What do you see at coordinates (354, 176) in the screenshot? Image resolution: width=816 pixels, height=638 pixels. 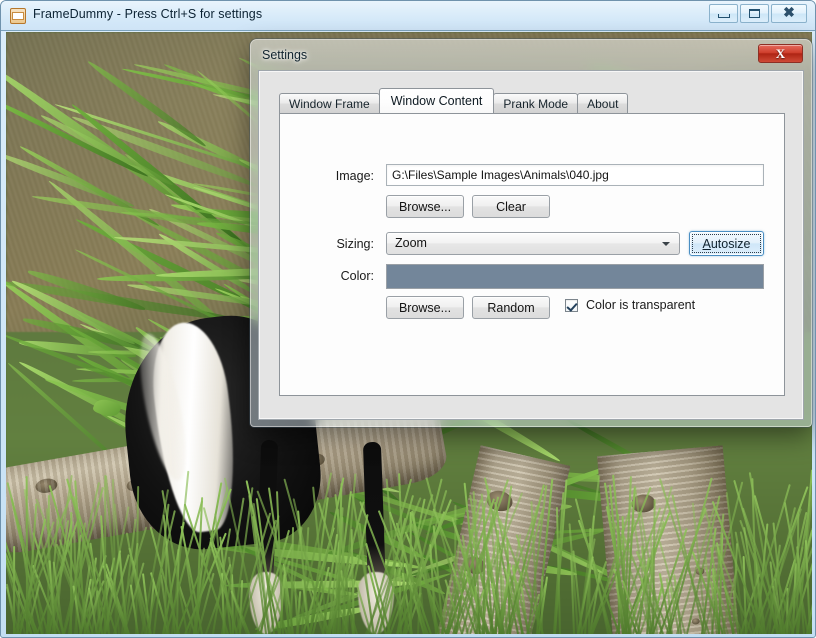 I see `image-label: Image:` at bounding box center [354, 176].